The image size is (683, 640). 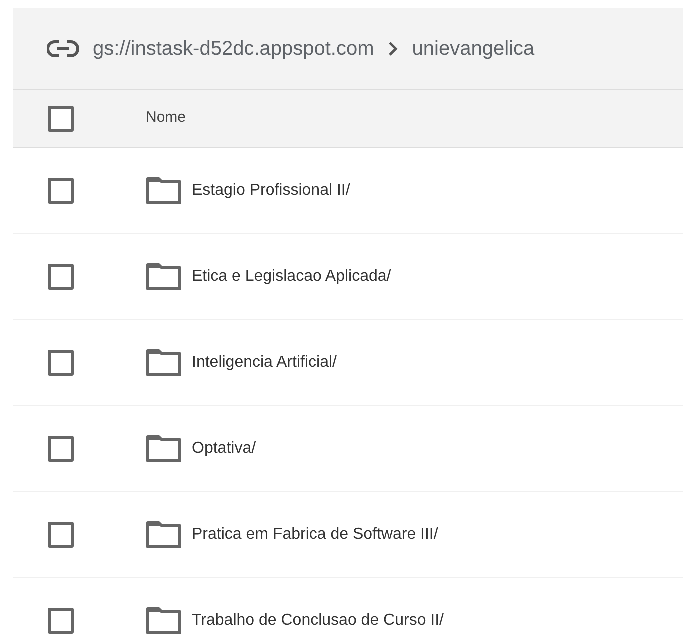 What do you see at coordinates (292, 276) in the screenshot?
I see `folder-name: Etica e Legislacao Aplicada/` at bounding box center [292, 276].